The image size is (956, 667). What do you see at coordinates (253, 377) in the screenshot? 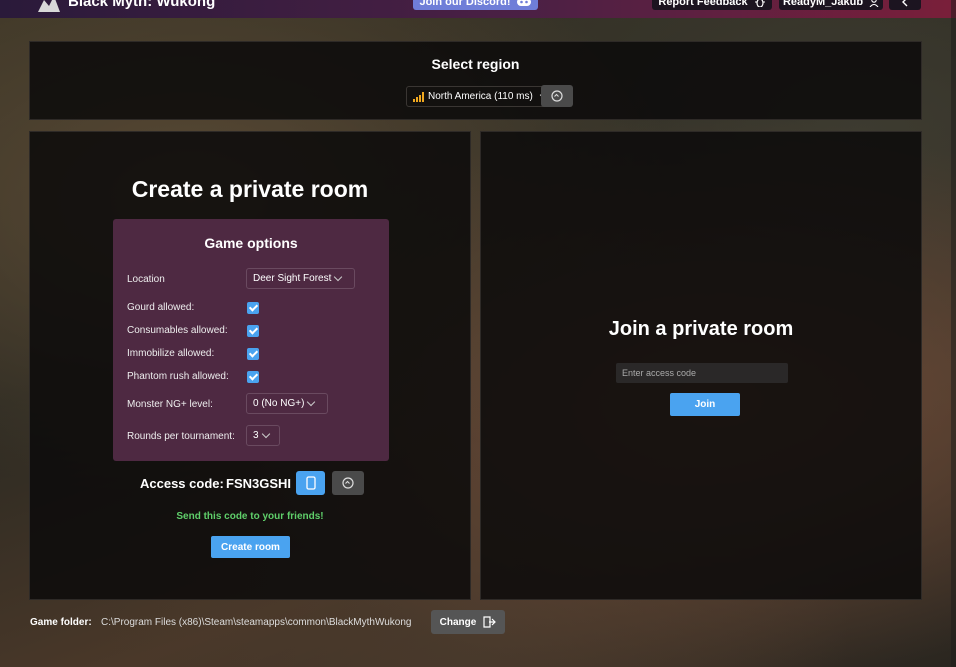
I see `phantom-rush-checkbox` at bounding box center [253, 377].